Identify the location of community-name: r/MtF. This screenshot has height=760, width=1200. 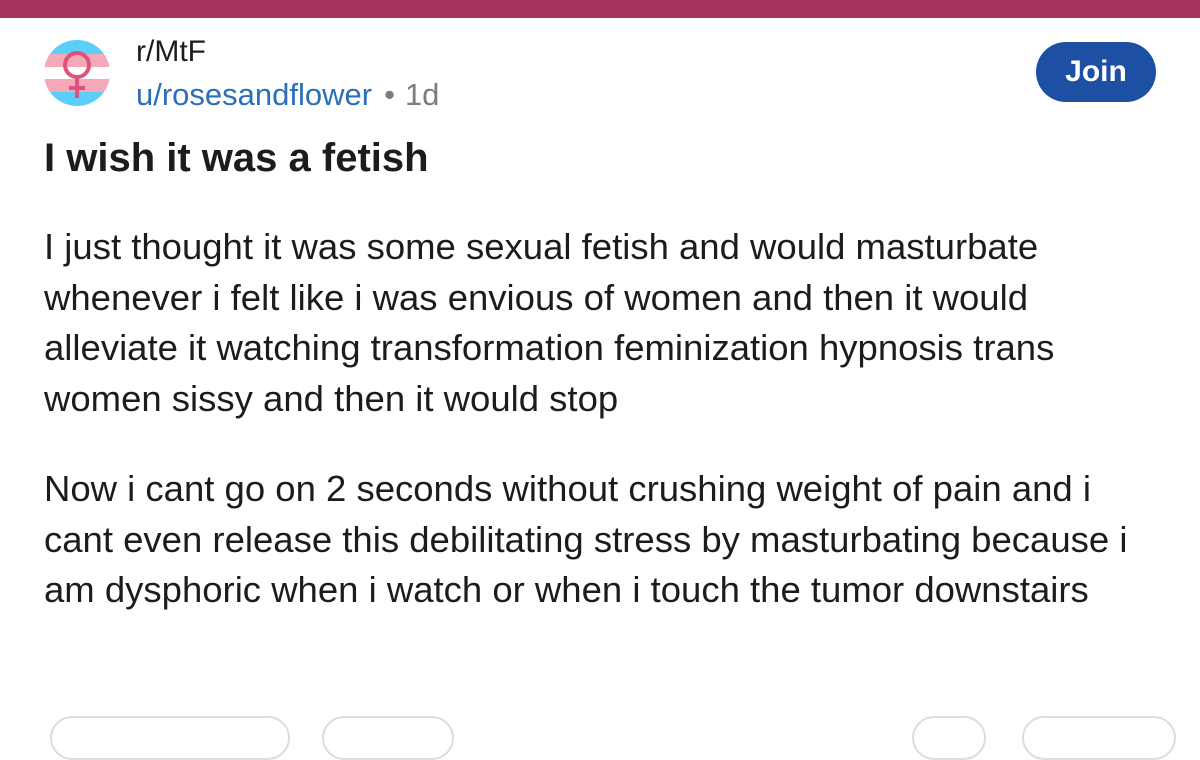
(171, 52).